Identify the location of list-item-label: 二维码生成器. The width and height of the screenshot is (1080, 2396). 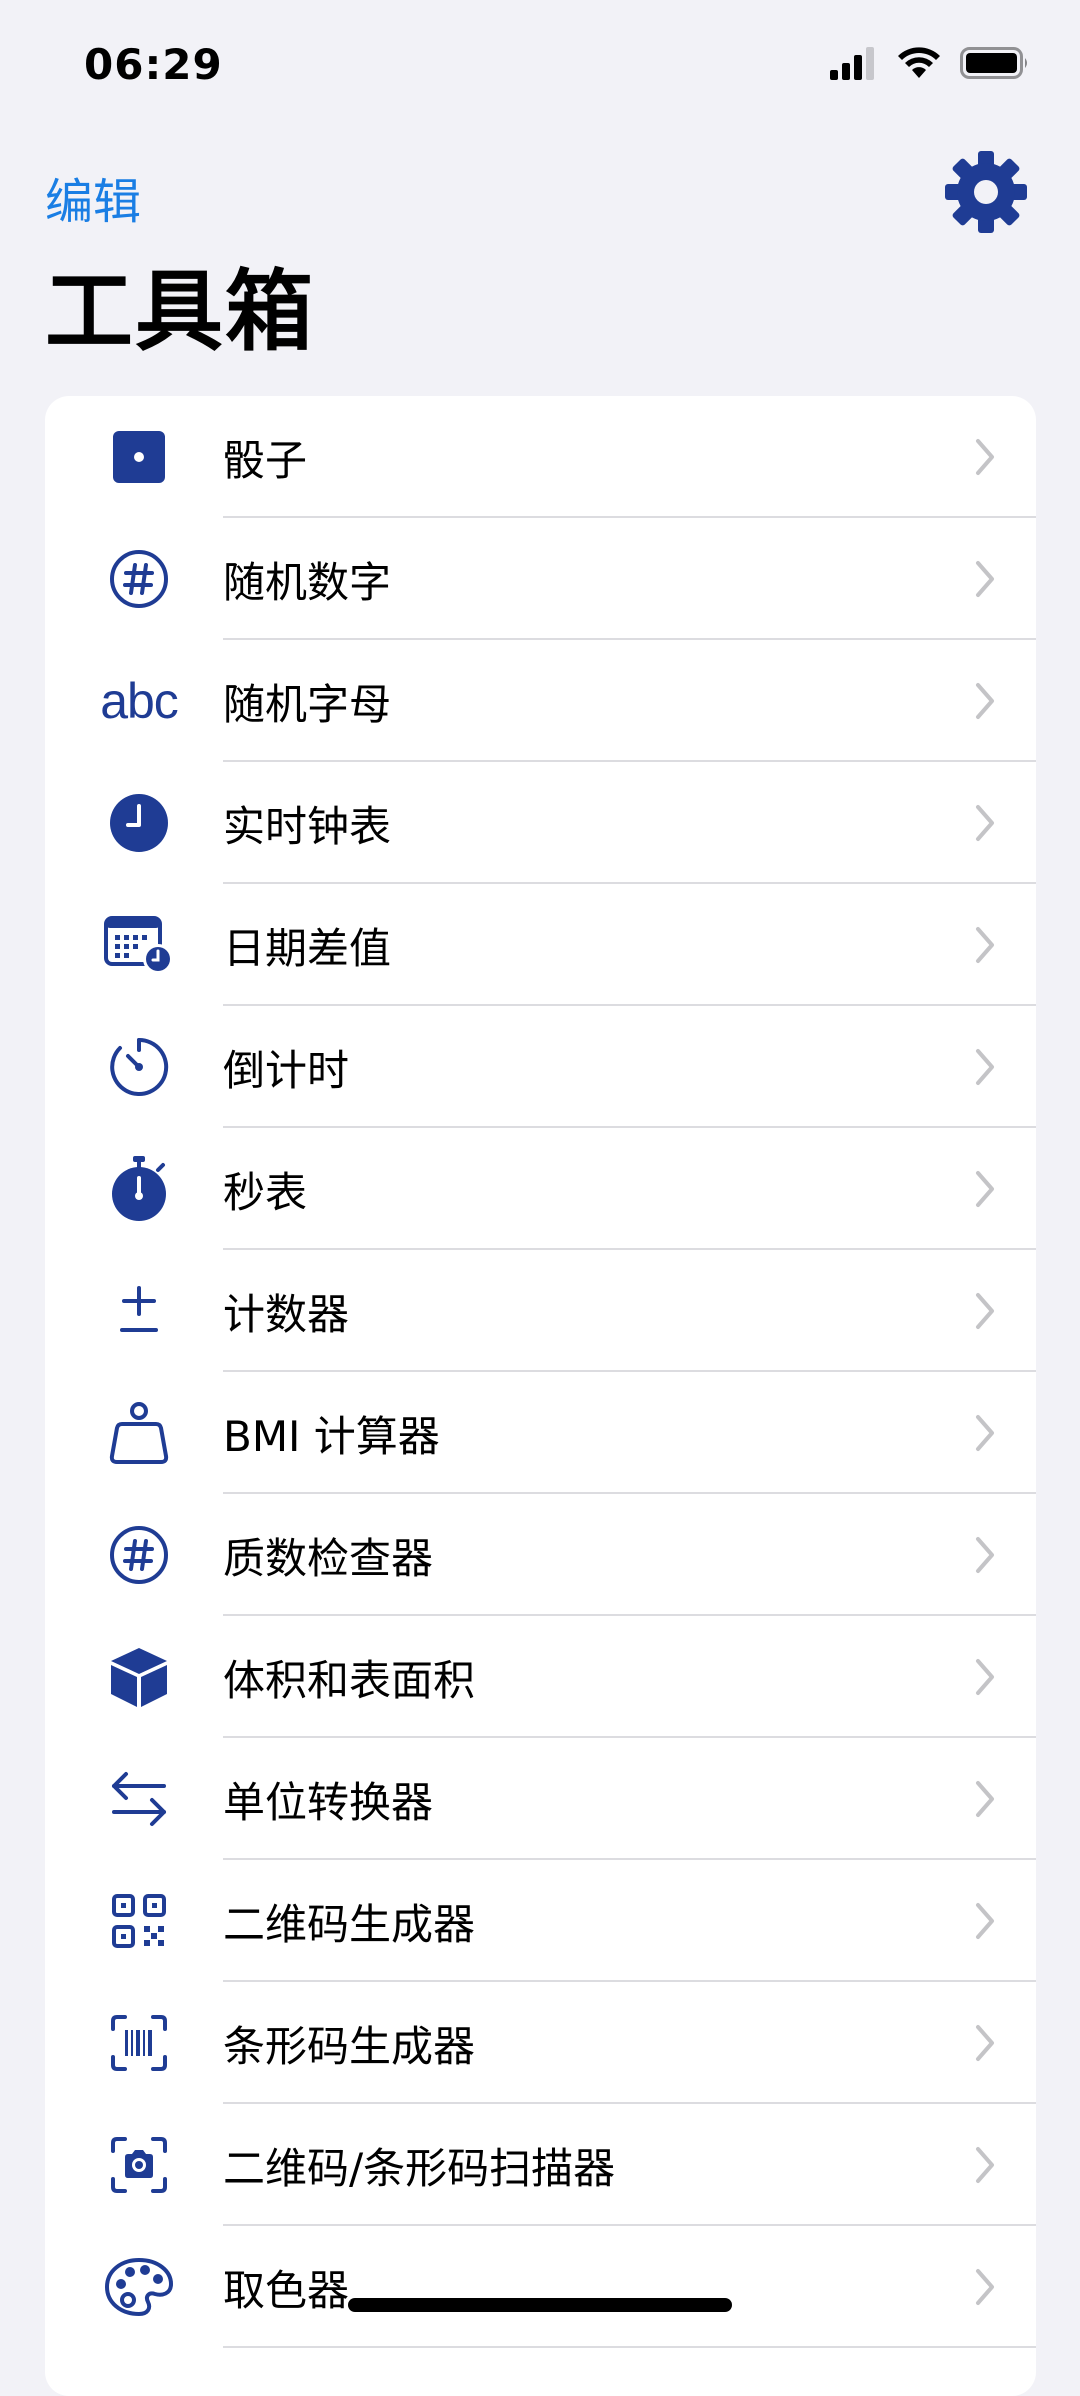
(349, 1924).